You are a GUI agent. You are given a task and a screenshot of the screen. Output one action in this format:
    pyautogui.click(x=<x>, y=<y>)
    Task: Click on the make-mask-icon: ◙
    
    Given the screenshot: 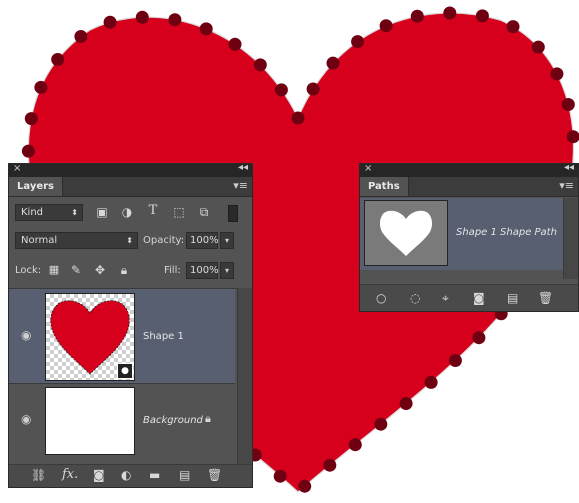 What is the action you would take?
    pyautogui.click(x=479, y=298)
    